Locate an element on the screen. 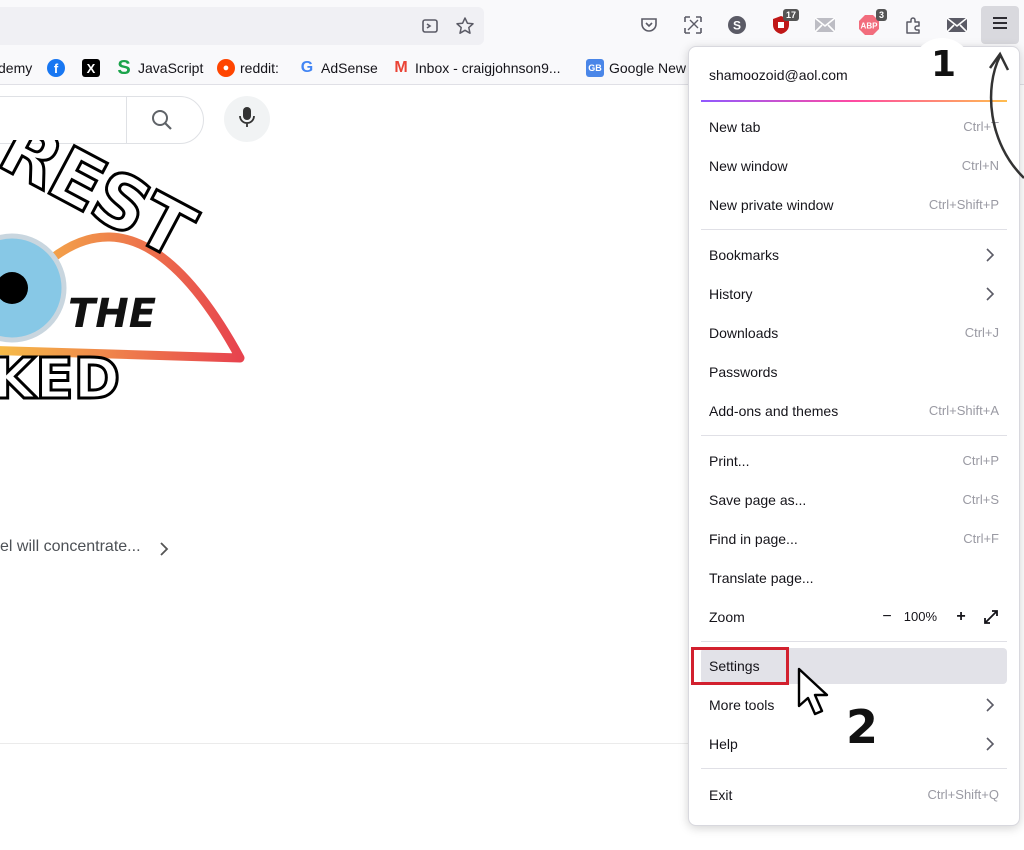 Image resolution: width=1024 pixels, height=850 pixels. bookmark-udemy: demy is located at coordinates (16, 68).